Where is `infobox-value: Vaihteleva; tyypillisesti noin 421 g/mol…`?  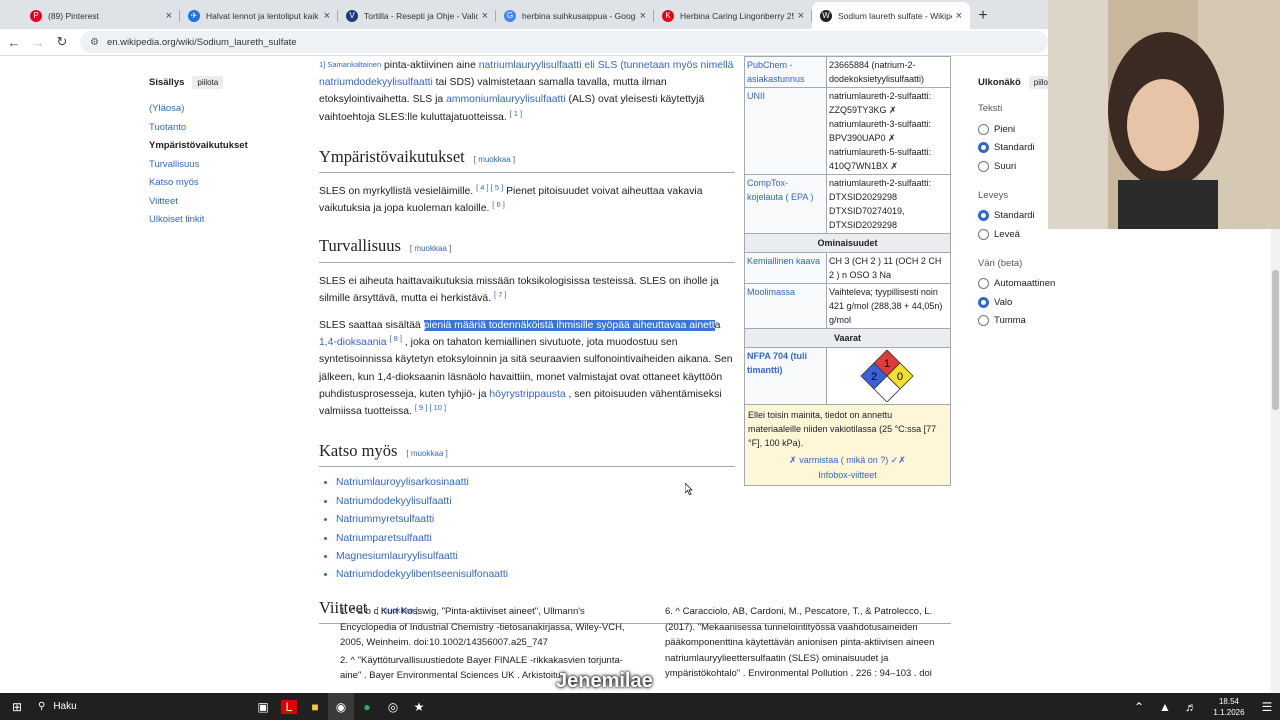
infobox-value: Vaihteleva; tyypillisesti noin 421 g/mol… is located at coordinates (888, 306).